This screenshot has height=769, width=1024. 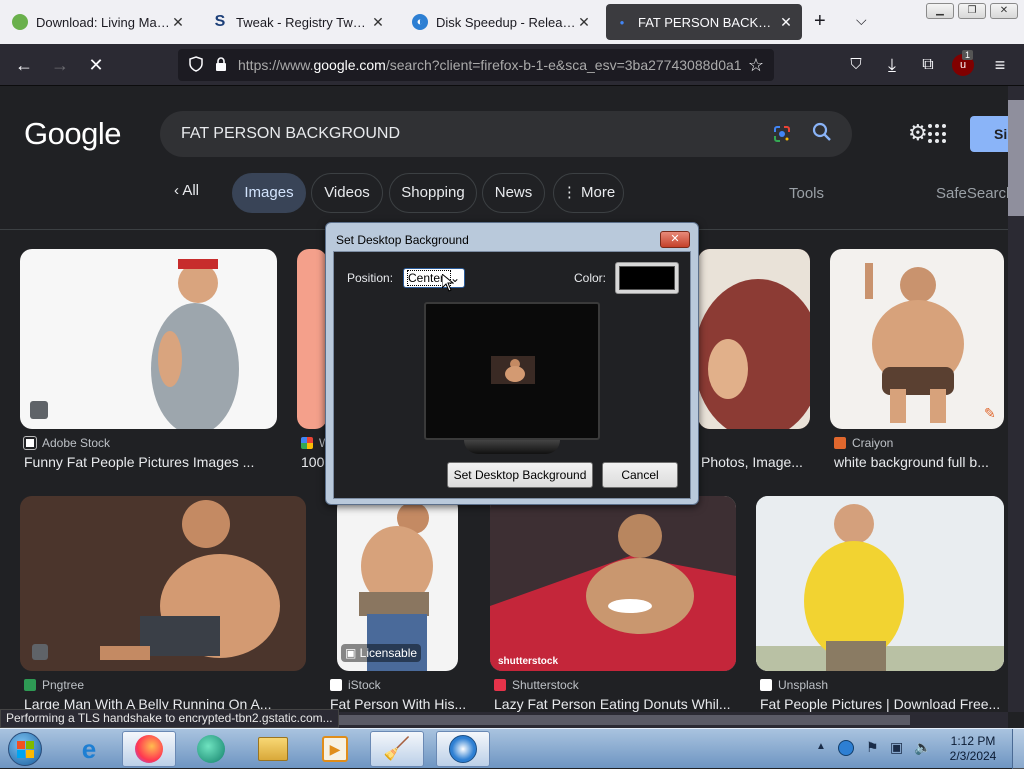 I want to click on man-with-raised-finger-image, so click(x=914, y=343).